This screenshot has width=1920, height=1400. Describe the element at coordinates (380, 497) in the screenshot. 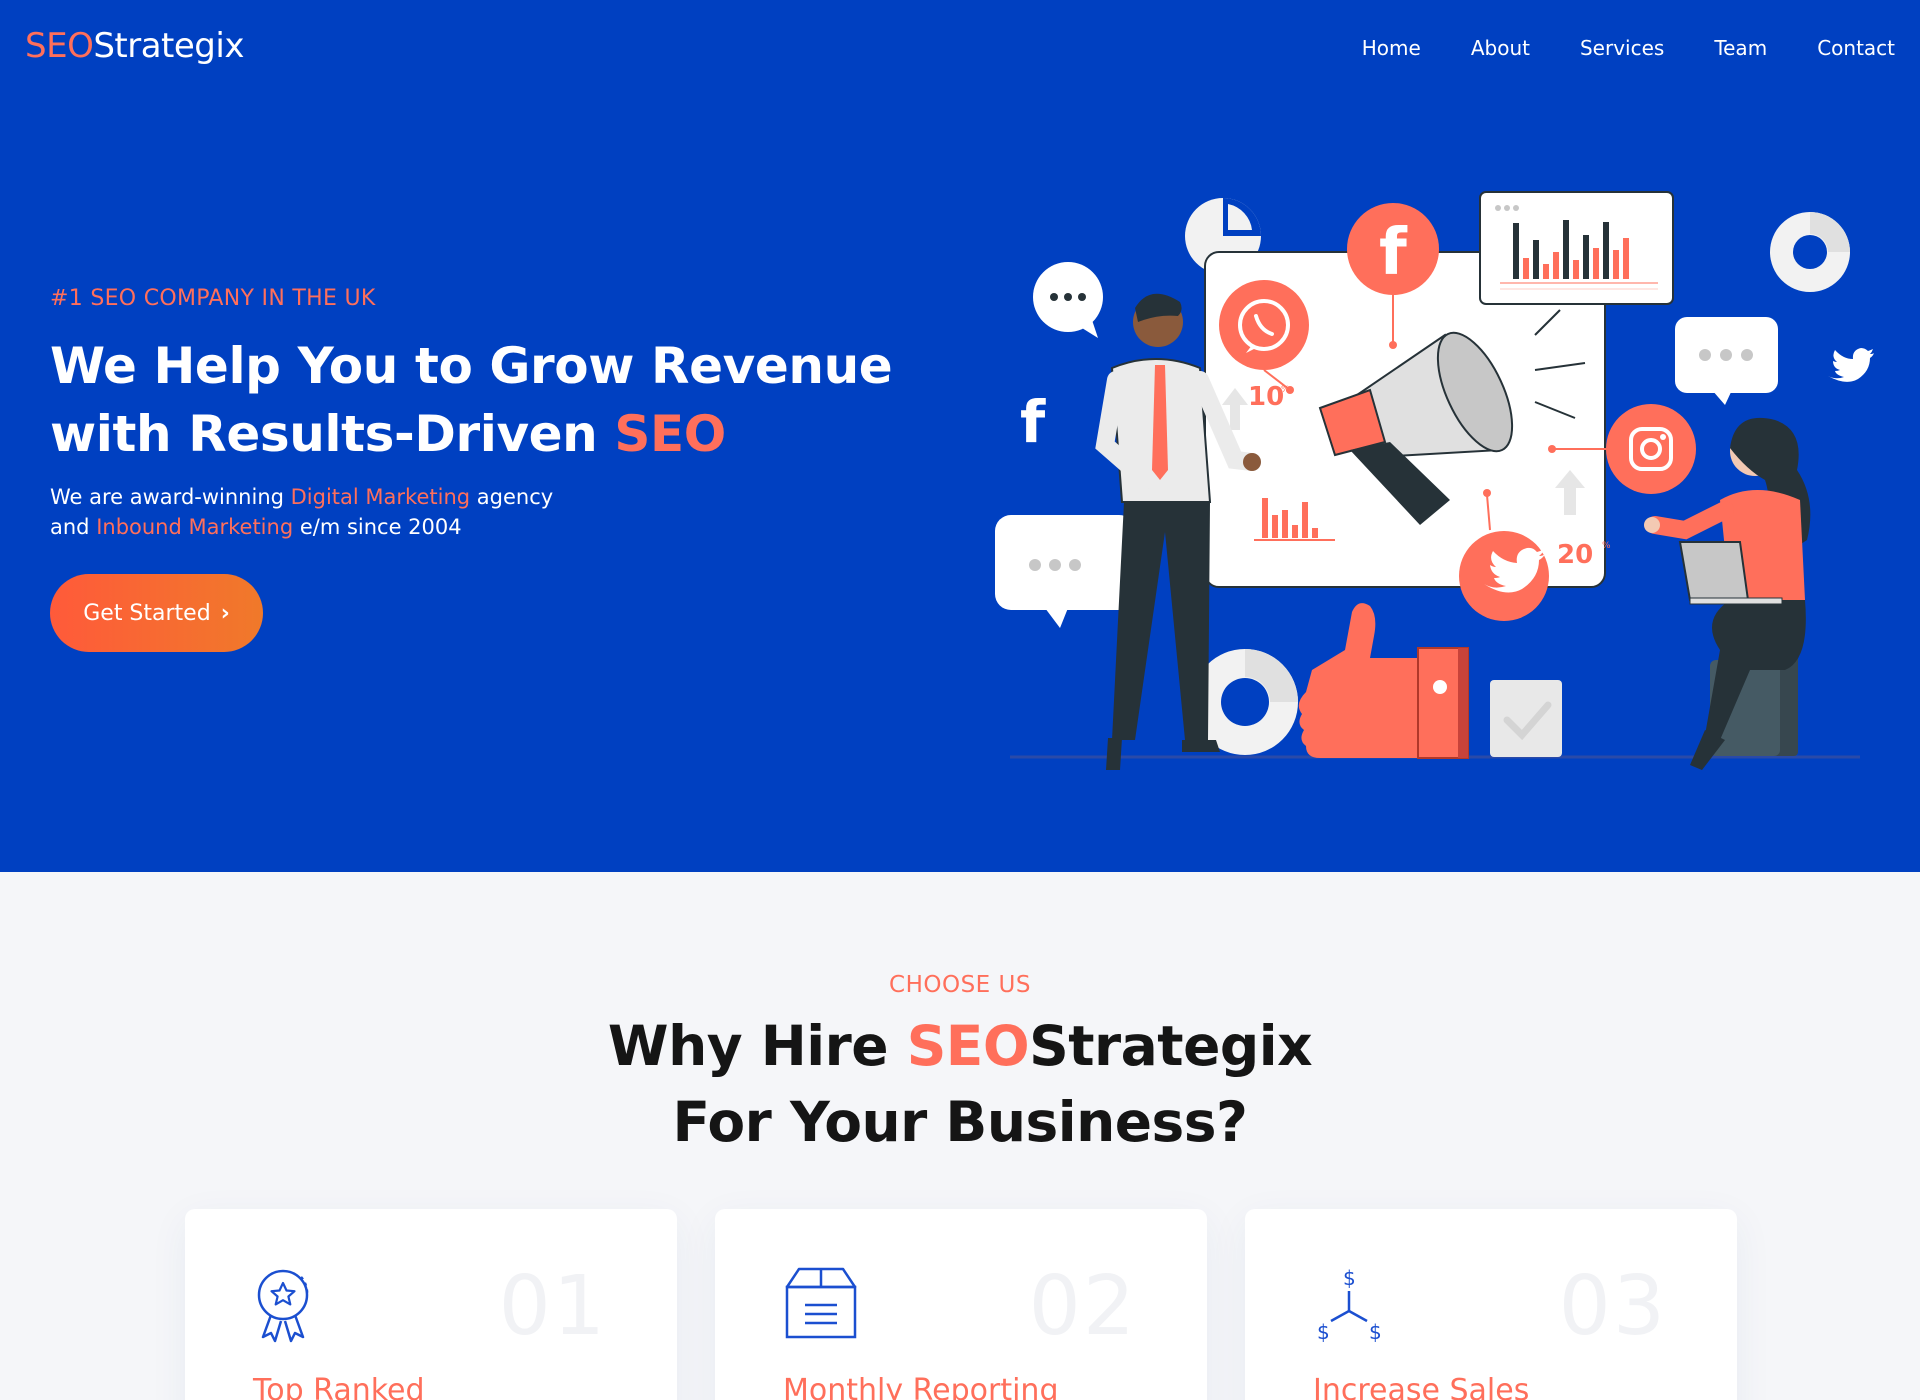

I see `sub-accent-digital: Digital Marketing` at that location.